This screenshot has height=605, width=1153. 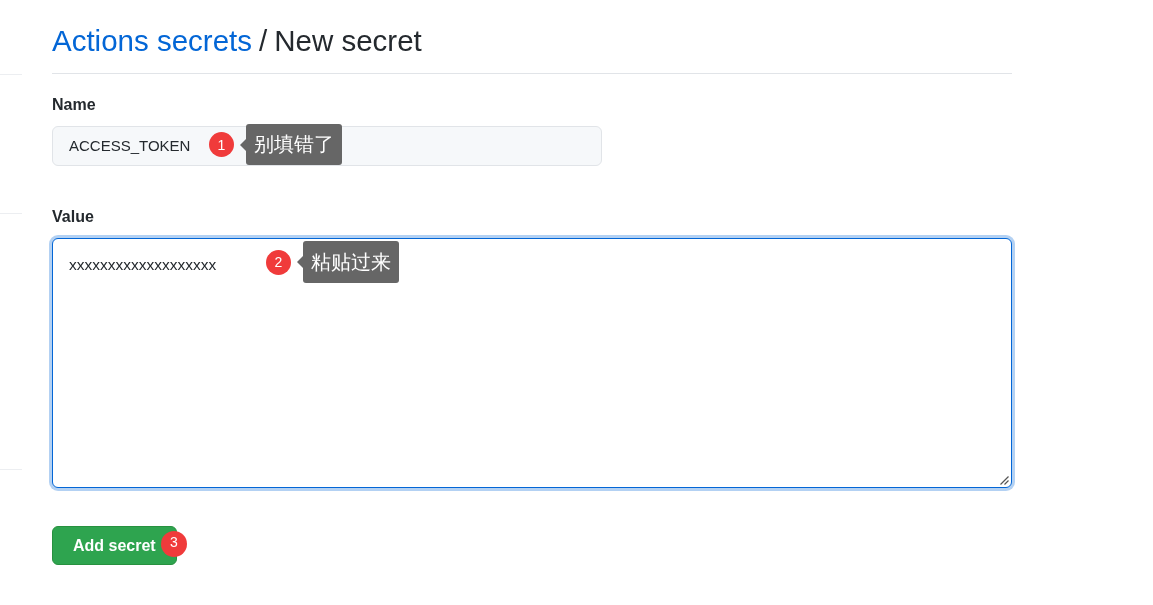 What do you see at coordinates (74, 105) in the screenshot?
I see `field-label: Name` at bounding box center [74, 105].